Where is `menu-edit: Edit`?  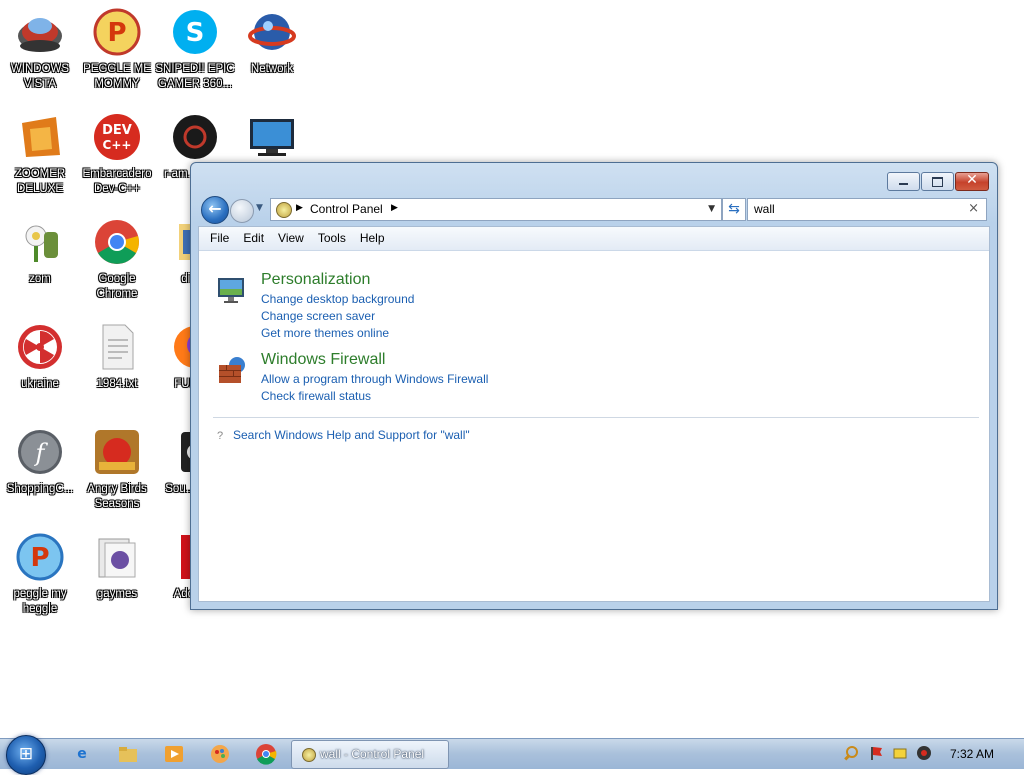 menu-edit: Edit is located at coordinates (253, 238).